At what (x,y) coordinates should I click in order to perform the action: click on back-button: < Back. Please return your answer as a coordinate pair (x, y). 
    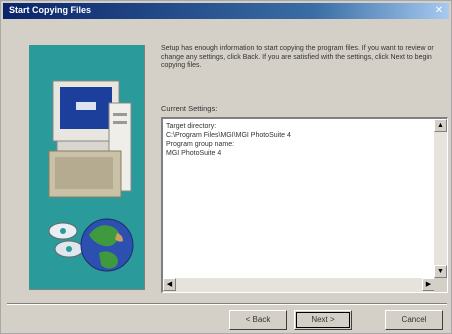
    Looking at the image, I should click on (258, 320).